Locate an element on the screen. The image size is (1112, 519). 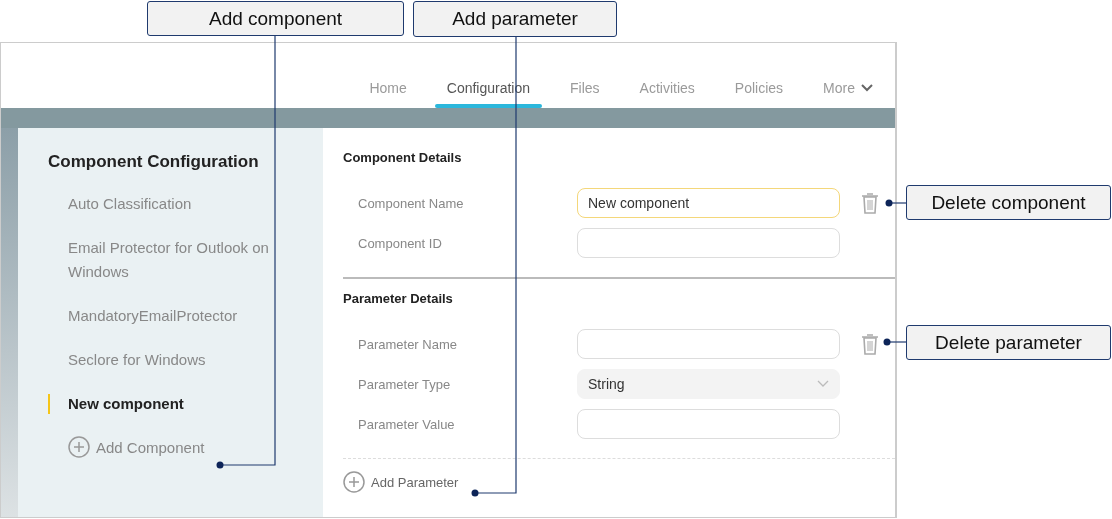
field-label: Component ID is located at coordinates (400, 243).